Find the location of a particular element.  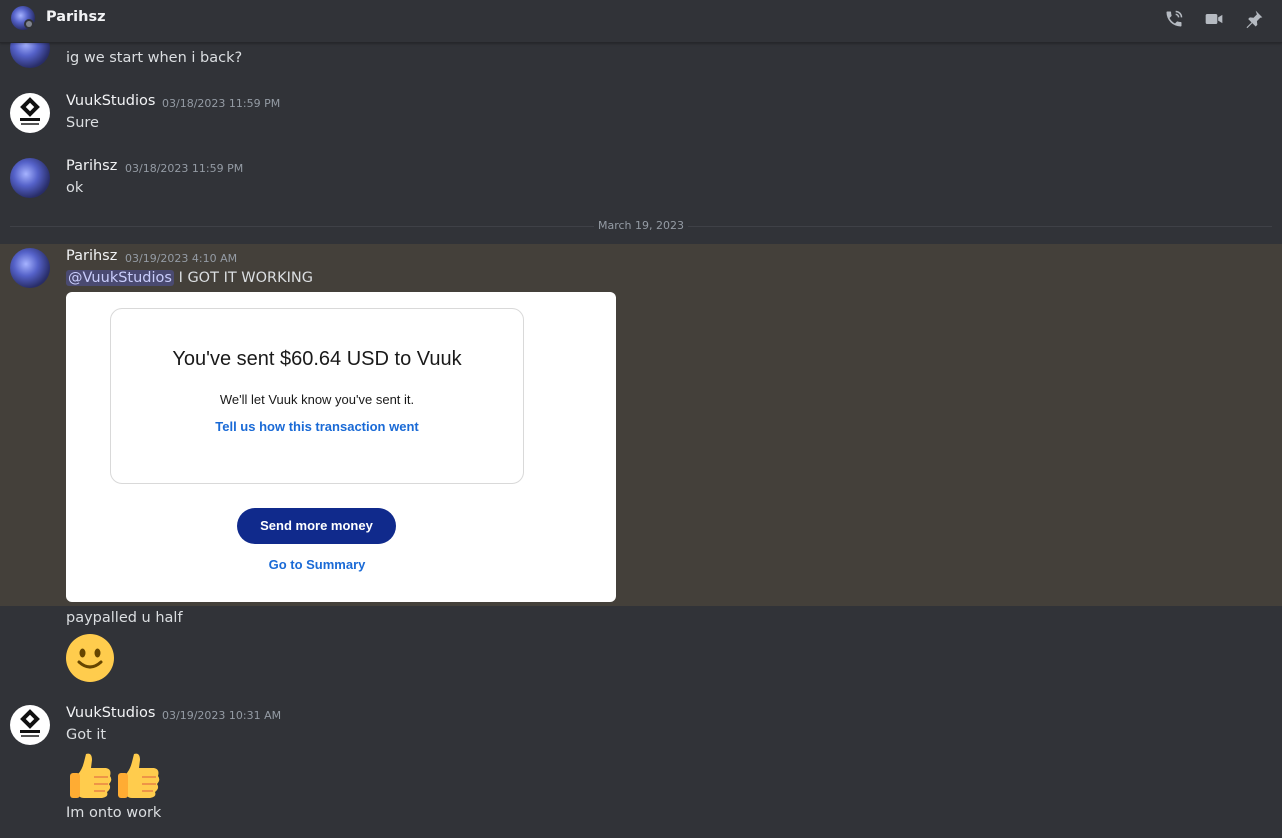

message-text: Sure is located at coordinates (82, 123).